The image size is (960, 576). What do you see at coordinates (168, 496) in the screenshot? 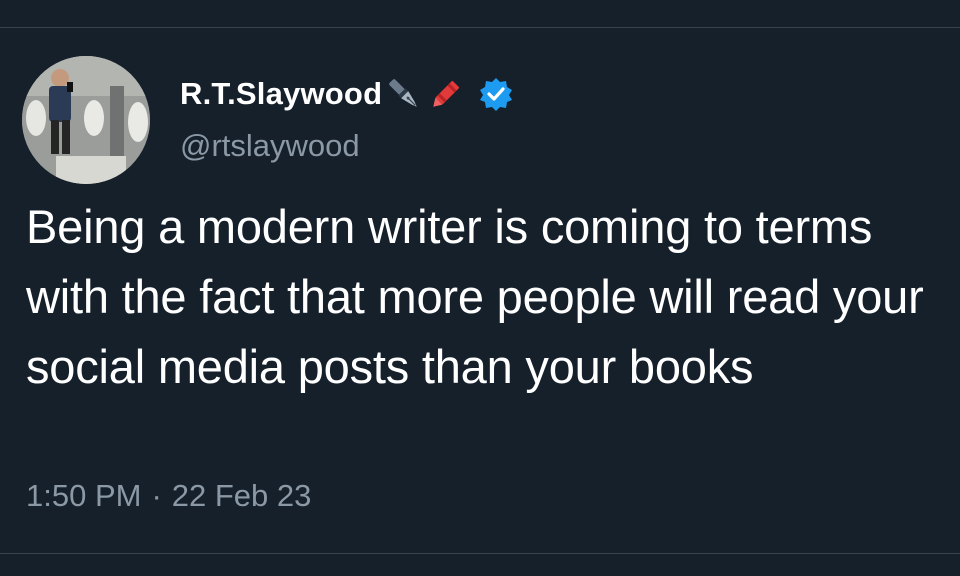
I see `tweet-timestamp: 1:50 PM · 22 Feb 23` at bounding box center [168, 496].